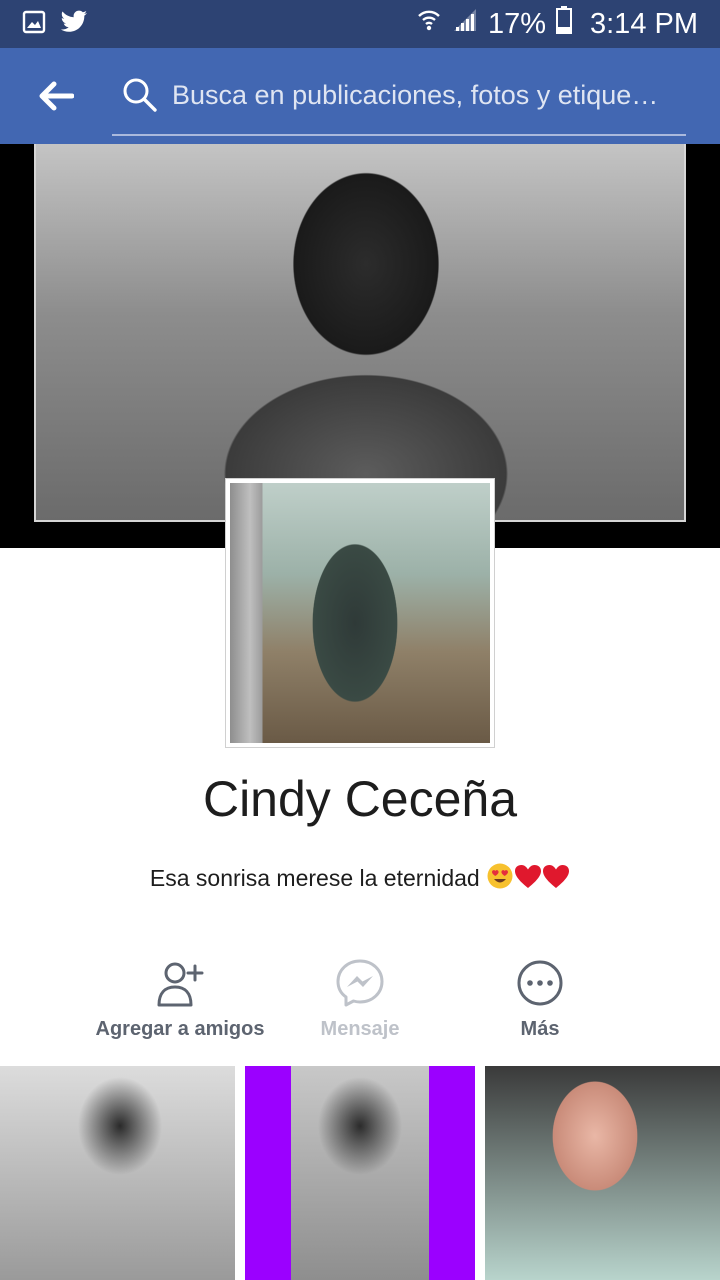 This screenshot has width=720, height=1280. What do you see at coordinates (55, 24) in the screenshot?
I see `notification-icons` at bounding box center [55, 24].